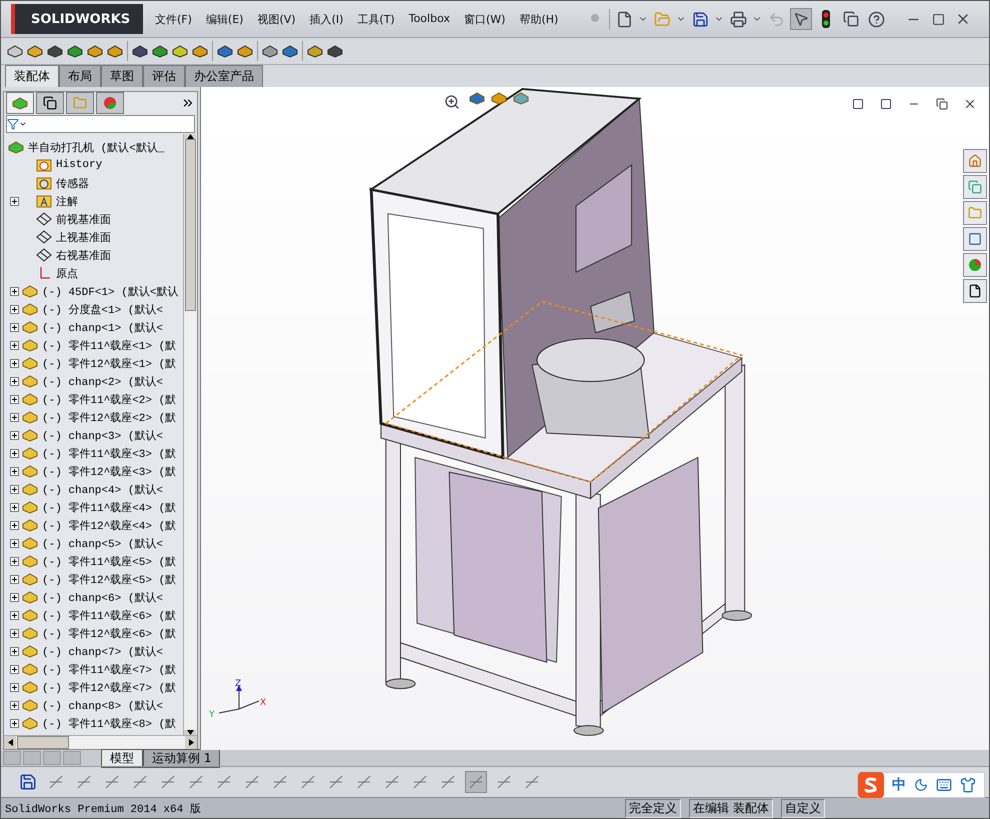  I want to click on tree-root: 半自动打孔机 (默认<默认_, so click(96, 147).